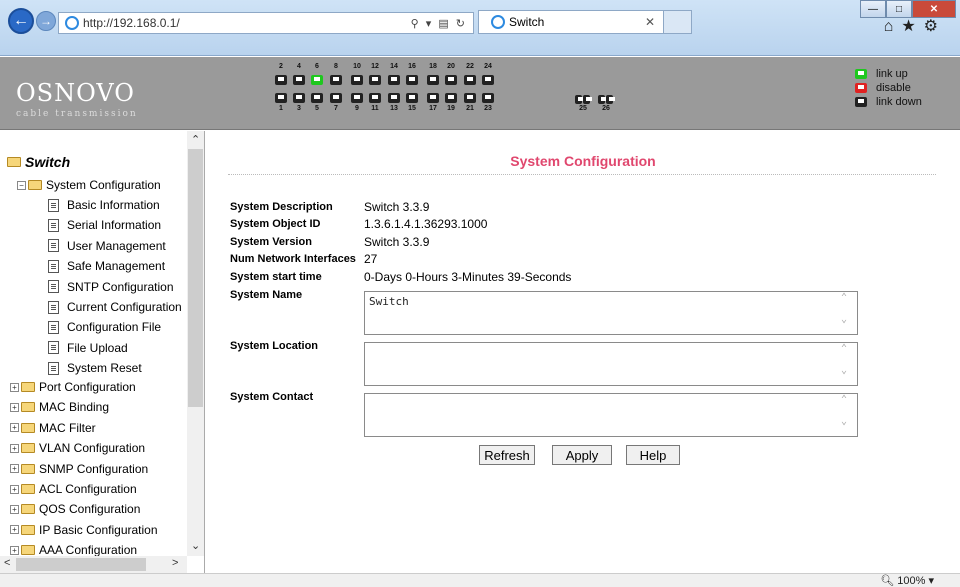  What do you see at coordinates (59, 407) in the screenshot?
I see `tree-folder-mac-binding: + MAC Binding` at bounding box center [59, 407].